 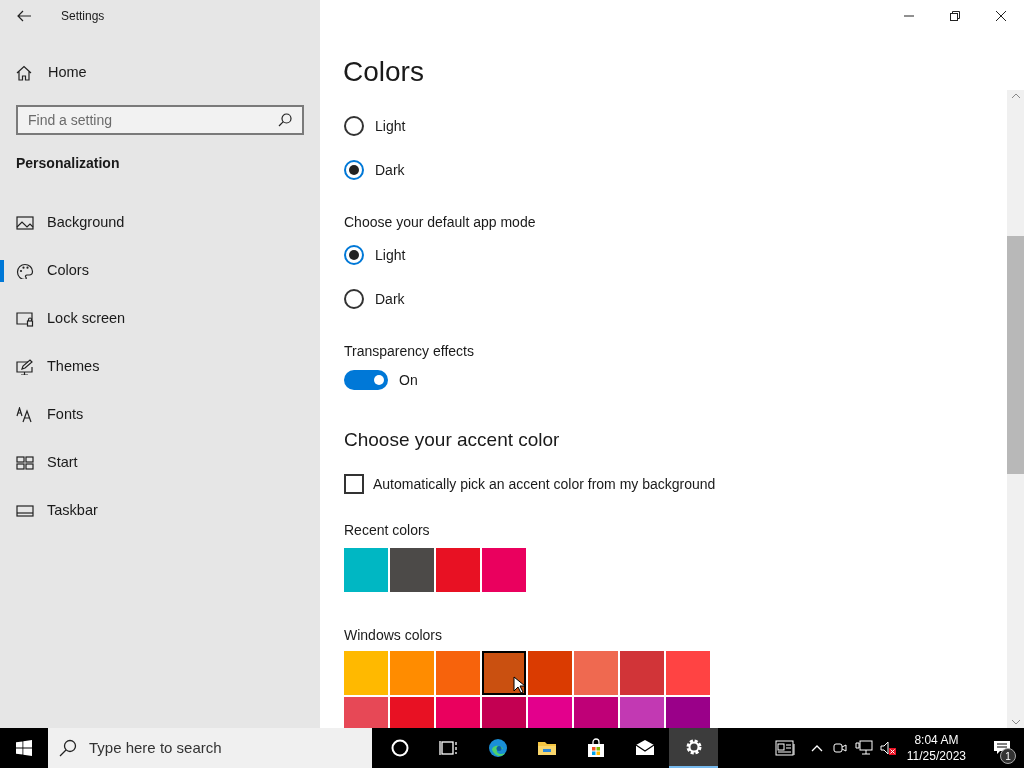 I want to click on monitor-brush-icon, so click(x=25, y=367).